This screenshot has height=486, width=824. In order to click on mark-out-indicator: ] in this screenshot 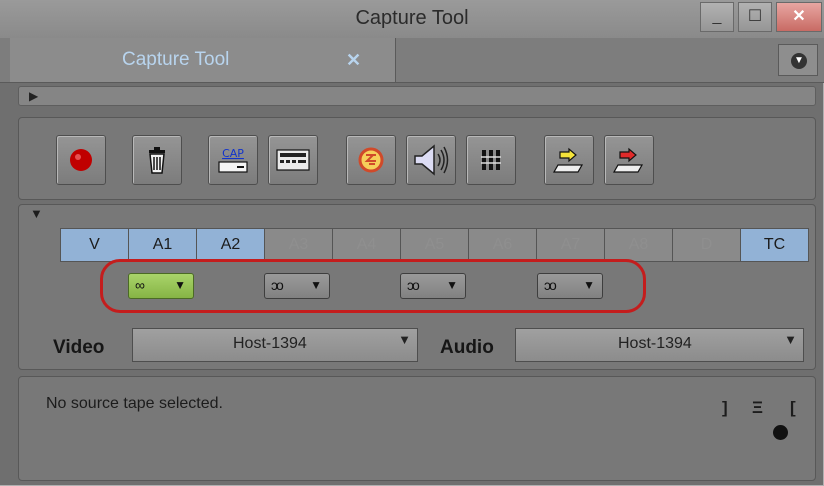, I will do `click(725, 407)`.